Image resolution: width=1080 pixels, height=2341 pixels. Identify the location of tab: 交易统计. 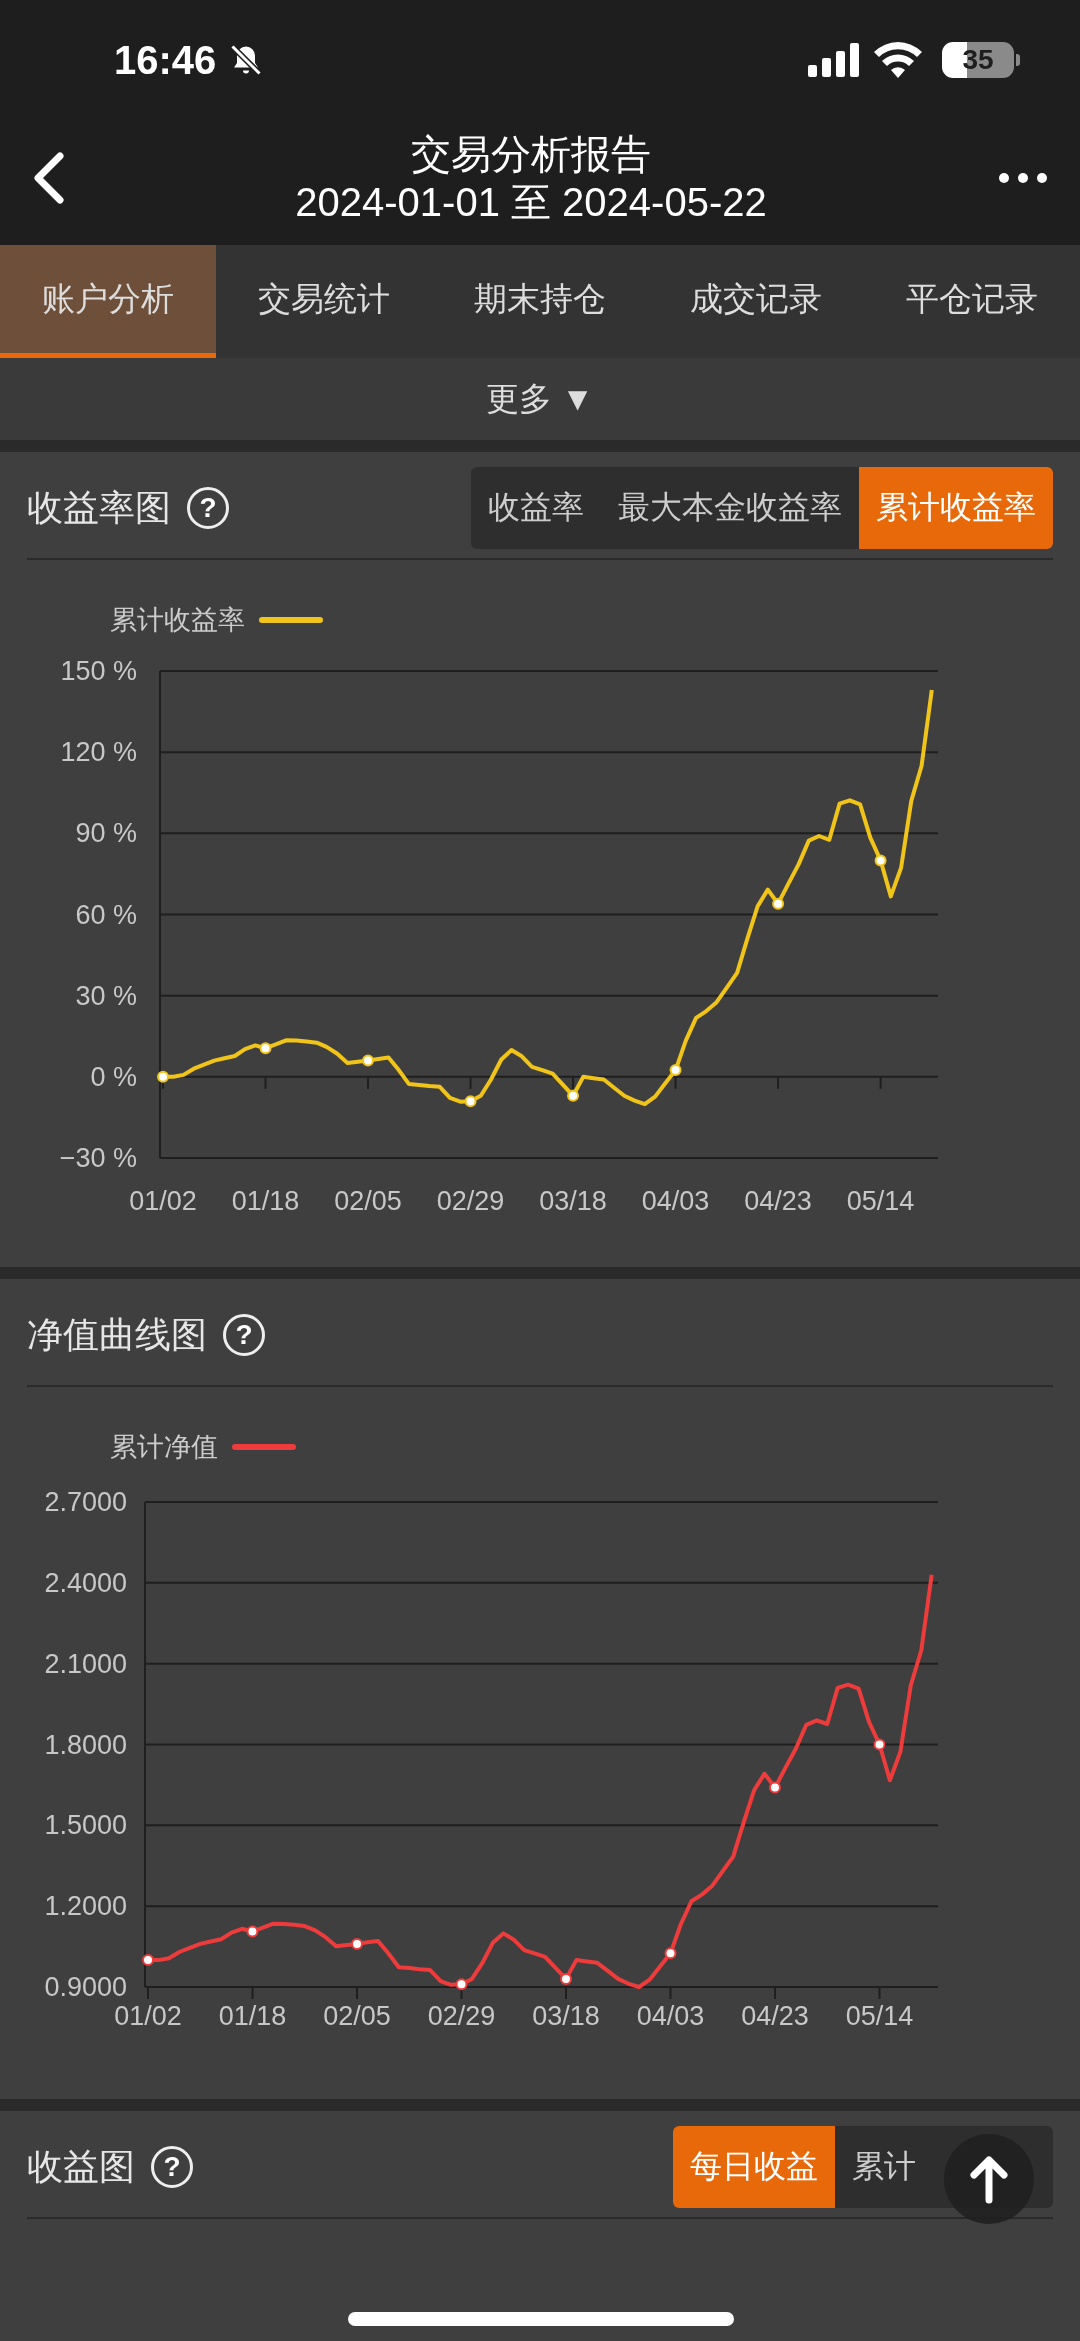
(324, 301).